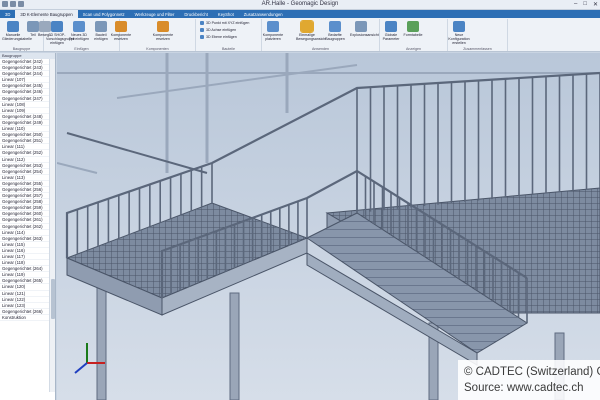  I want to click on motion-icon, so click(307, 26).